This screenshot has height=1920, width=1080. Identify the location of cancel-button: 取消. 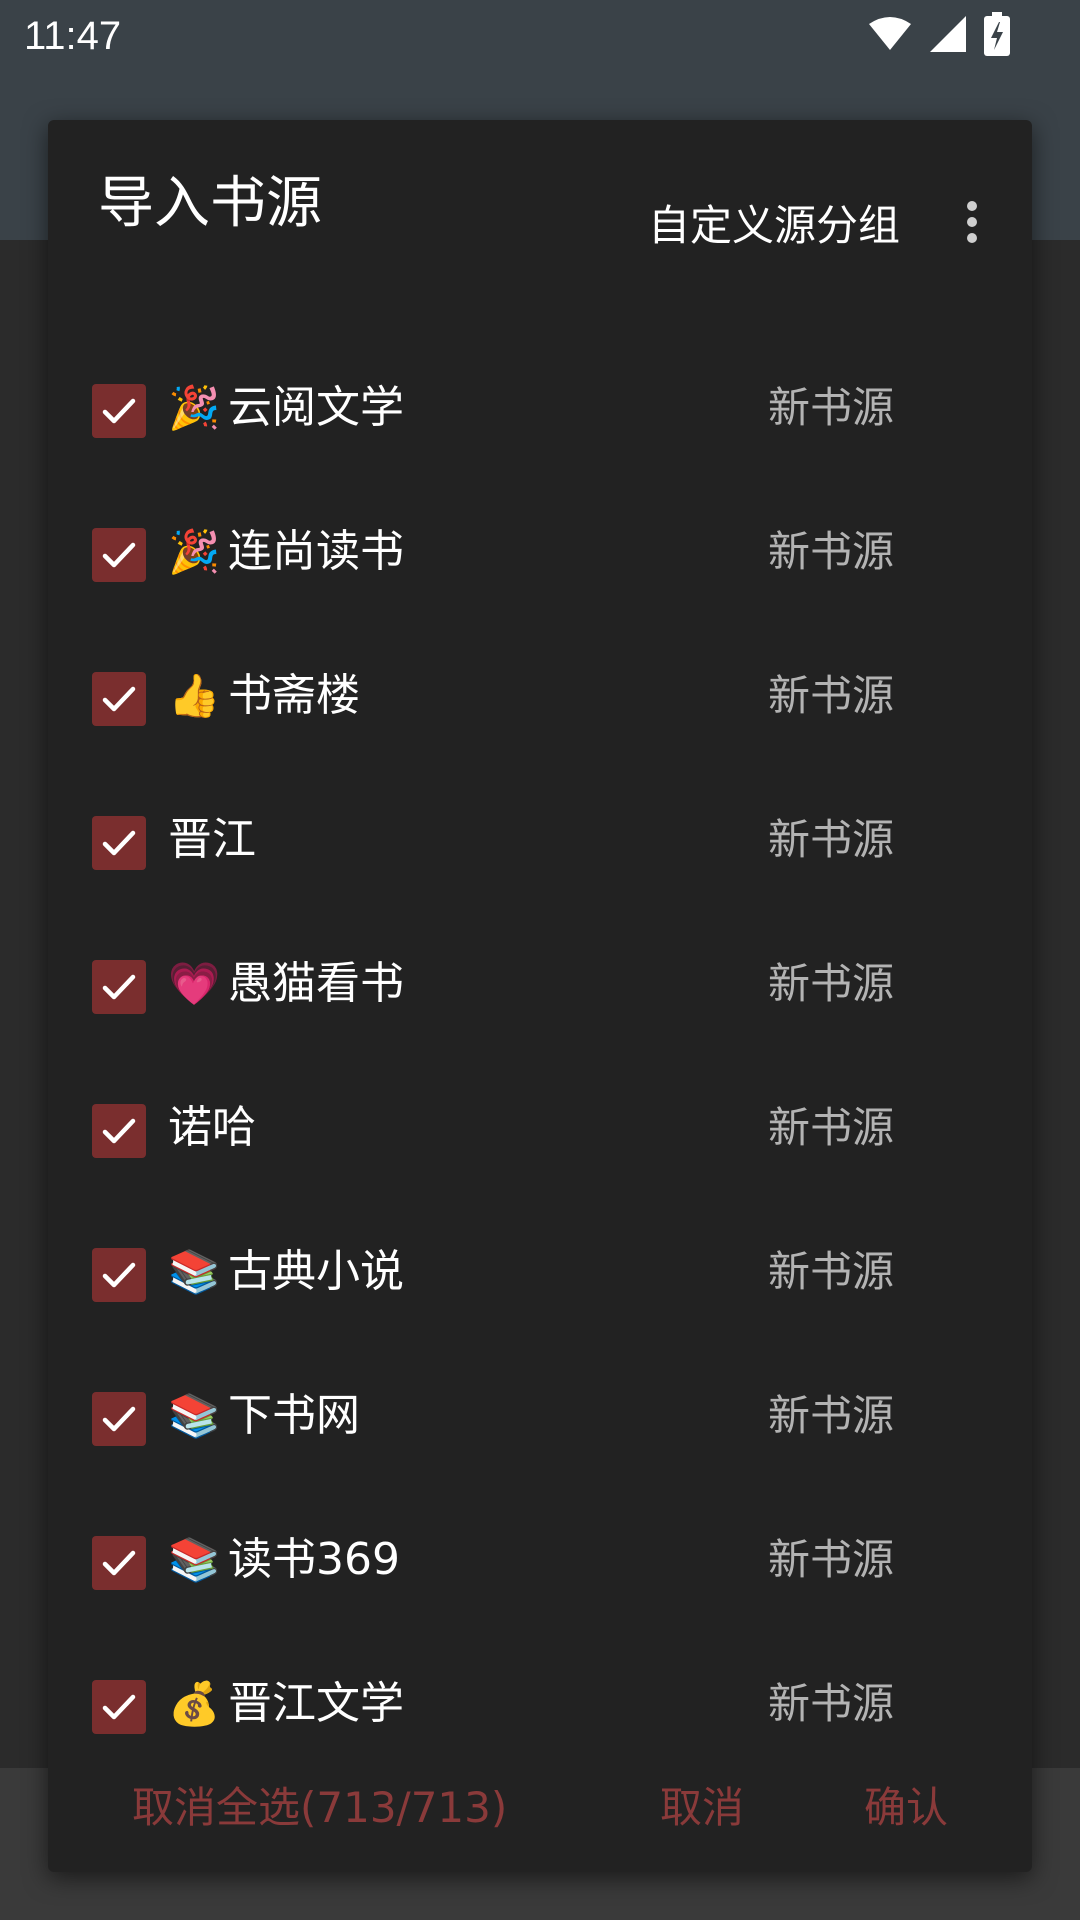
(702, 1808).